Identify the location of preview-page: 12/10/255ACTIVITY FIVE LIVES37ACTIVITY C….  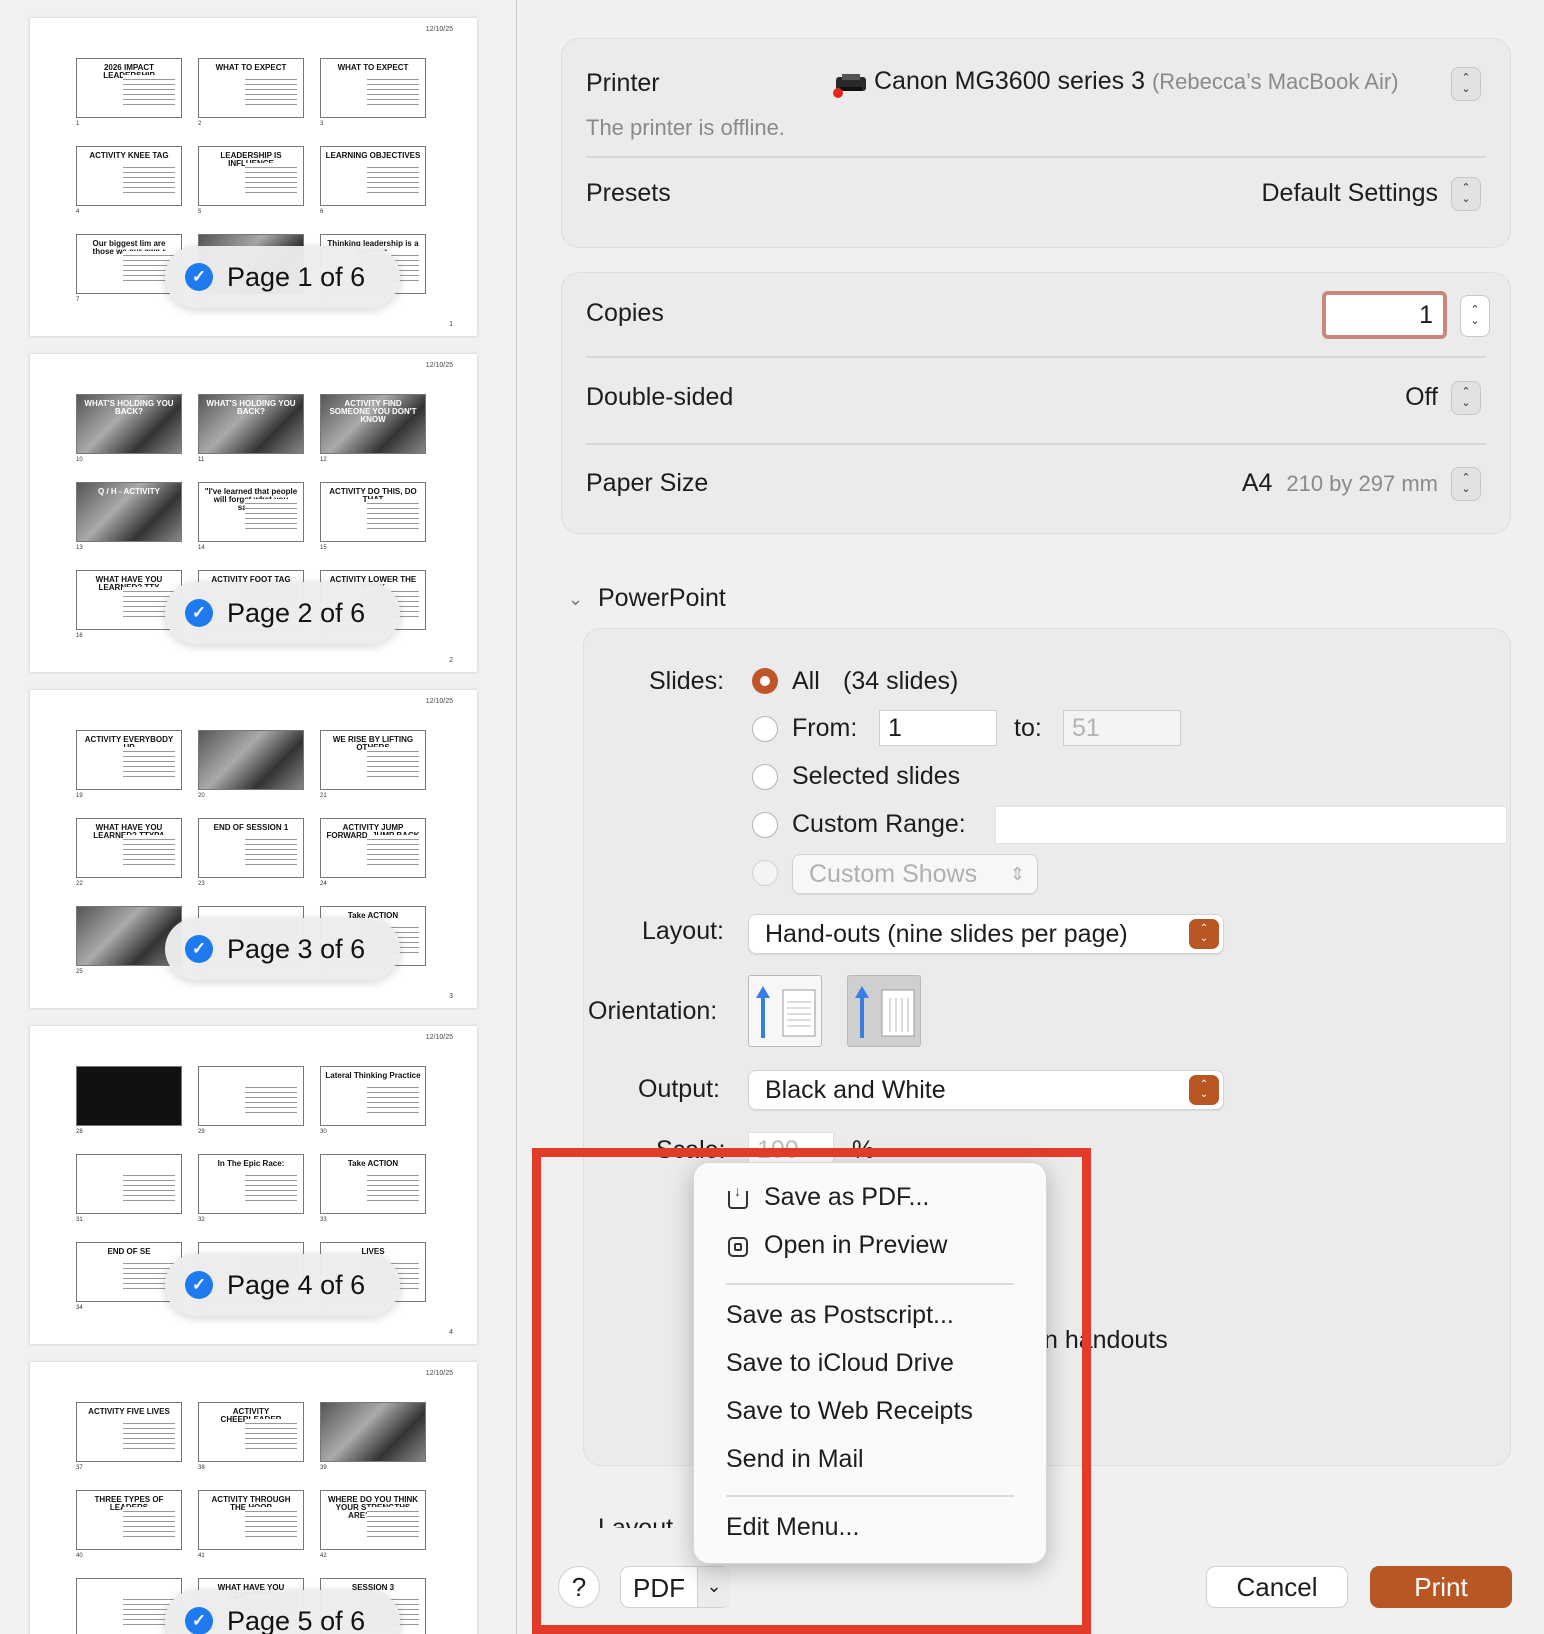
(253, 1498).